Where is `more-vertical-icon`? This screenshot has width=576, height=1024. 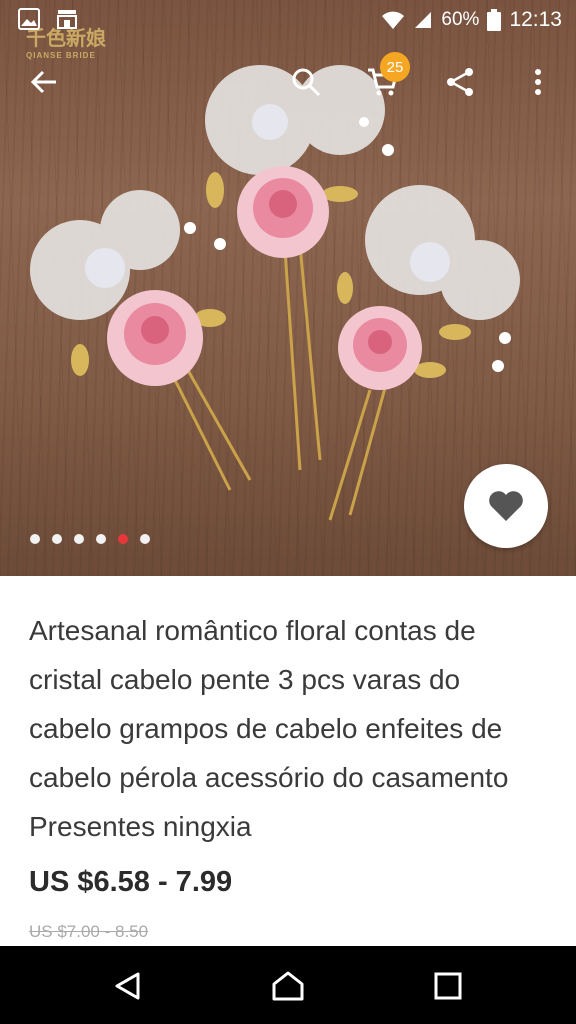 more-vertical-icon is located at coordinates (538, 82).